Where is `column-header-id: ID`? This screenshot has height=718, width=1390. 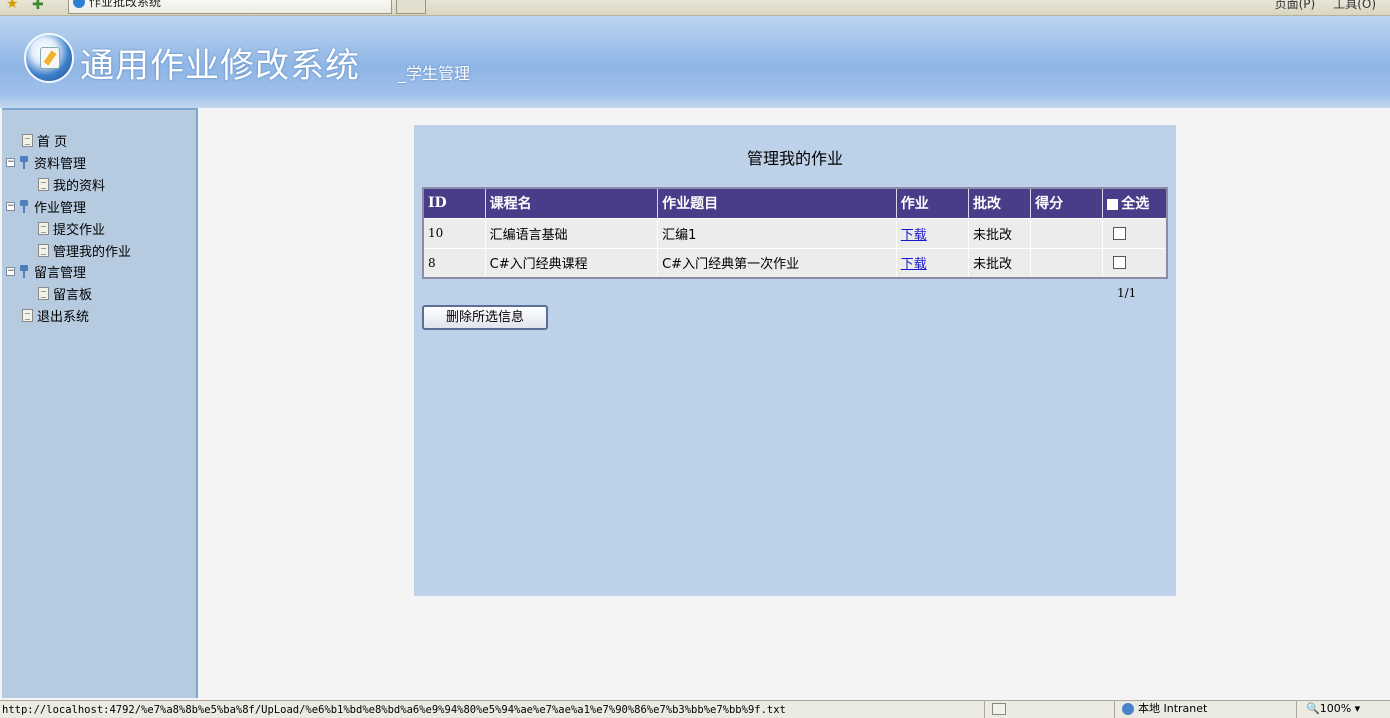
column-header-id: ID is located at coordinates (454, 203).